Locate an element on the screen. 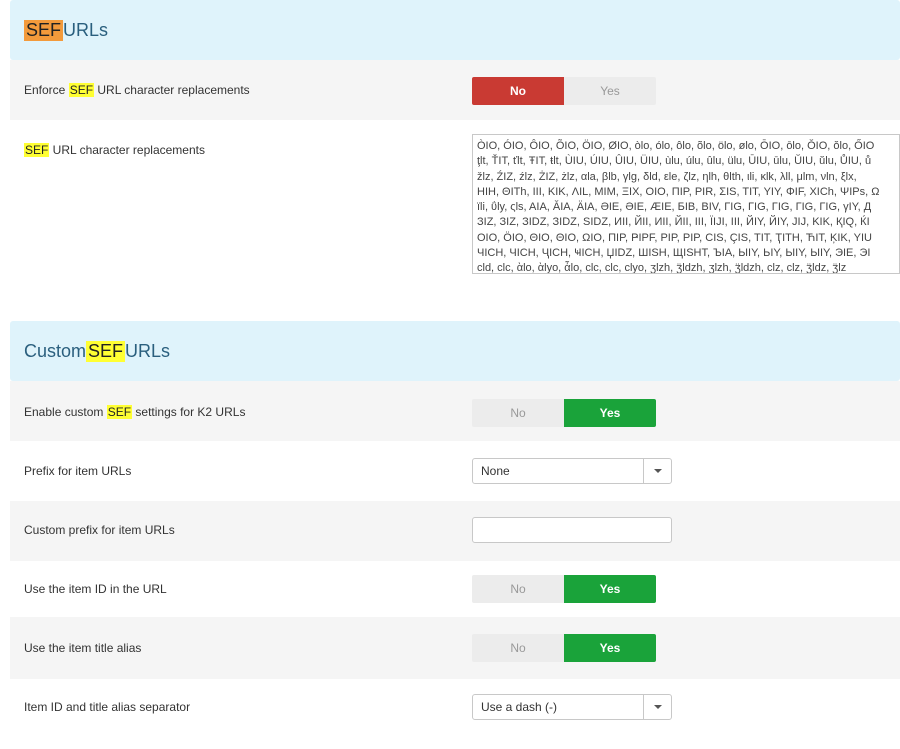 The image size is (900, 749). enable-custom-toggle: No Yes is located at coordinates (564, 413).